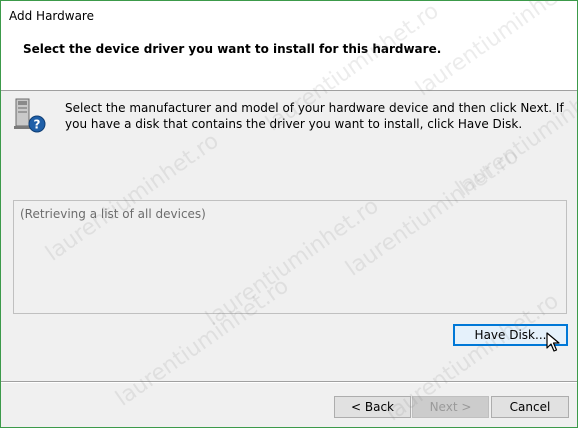 This screenshot has height=428, width=578. Describe the element at coordinates (289, 16) in the screenshot. I see `title-bar: Add Hardware` at that location.